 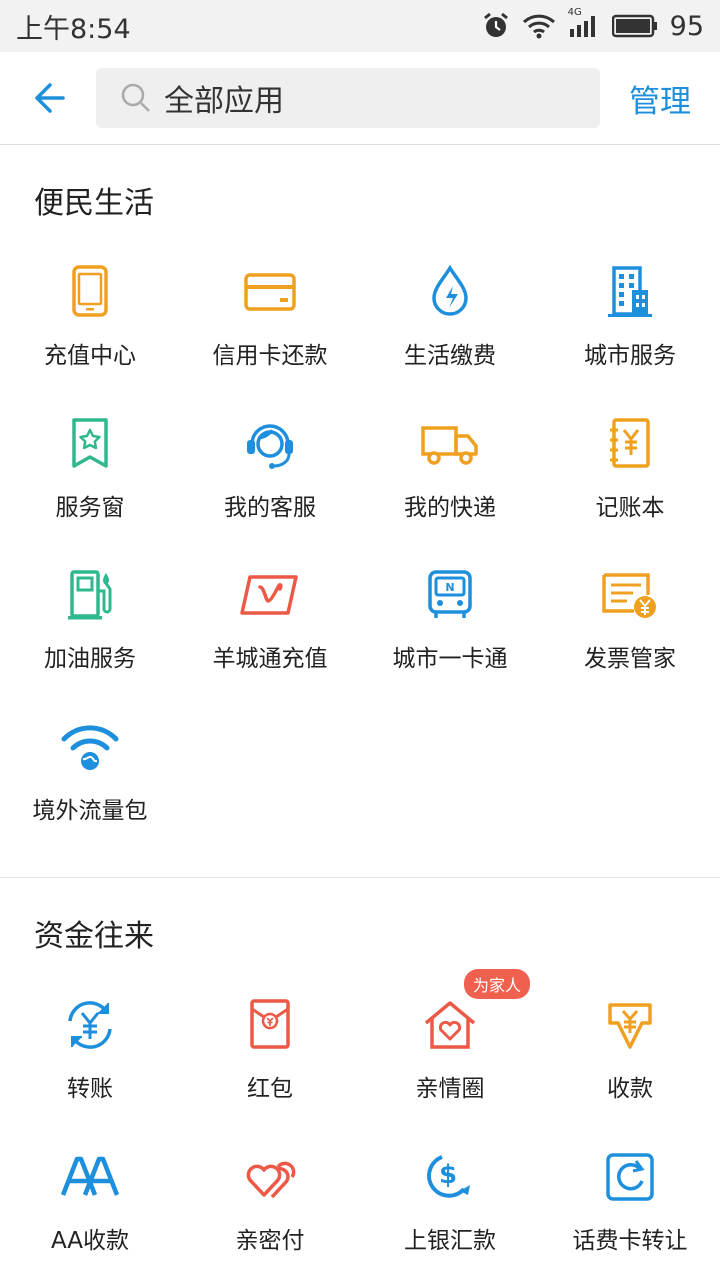 What do you see at coordinates (630, 292) in the screenshot?
I see `building-icon` at bounding box center [630, 292].